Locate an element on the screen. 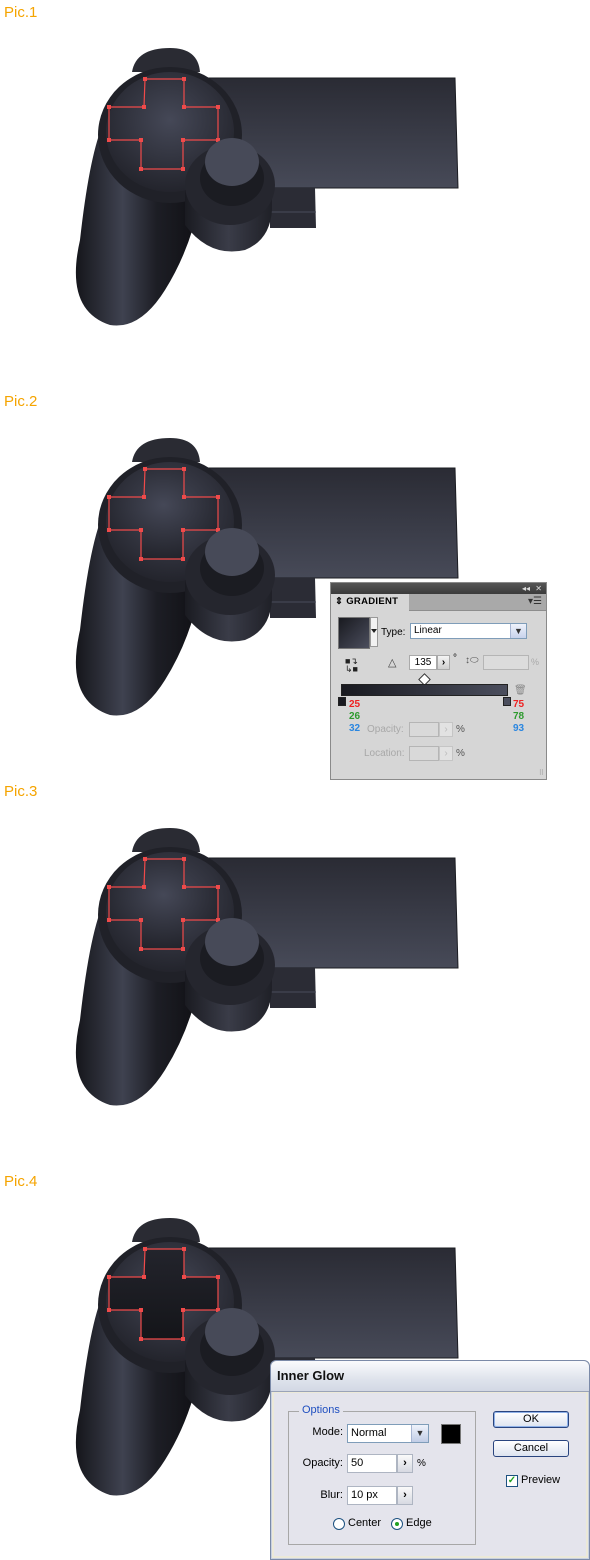 Image resolution: width=590 pixels, height=1560 pixels. location-input is located at coordinates (424, 753).